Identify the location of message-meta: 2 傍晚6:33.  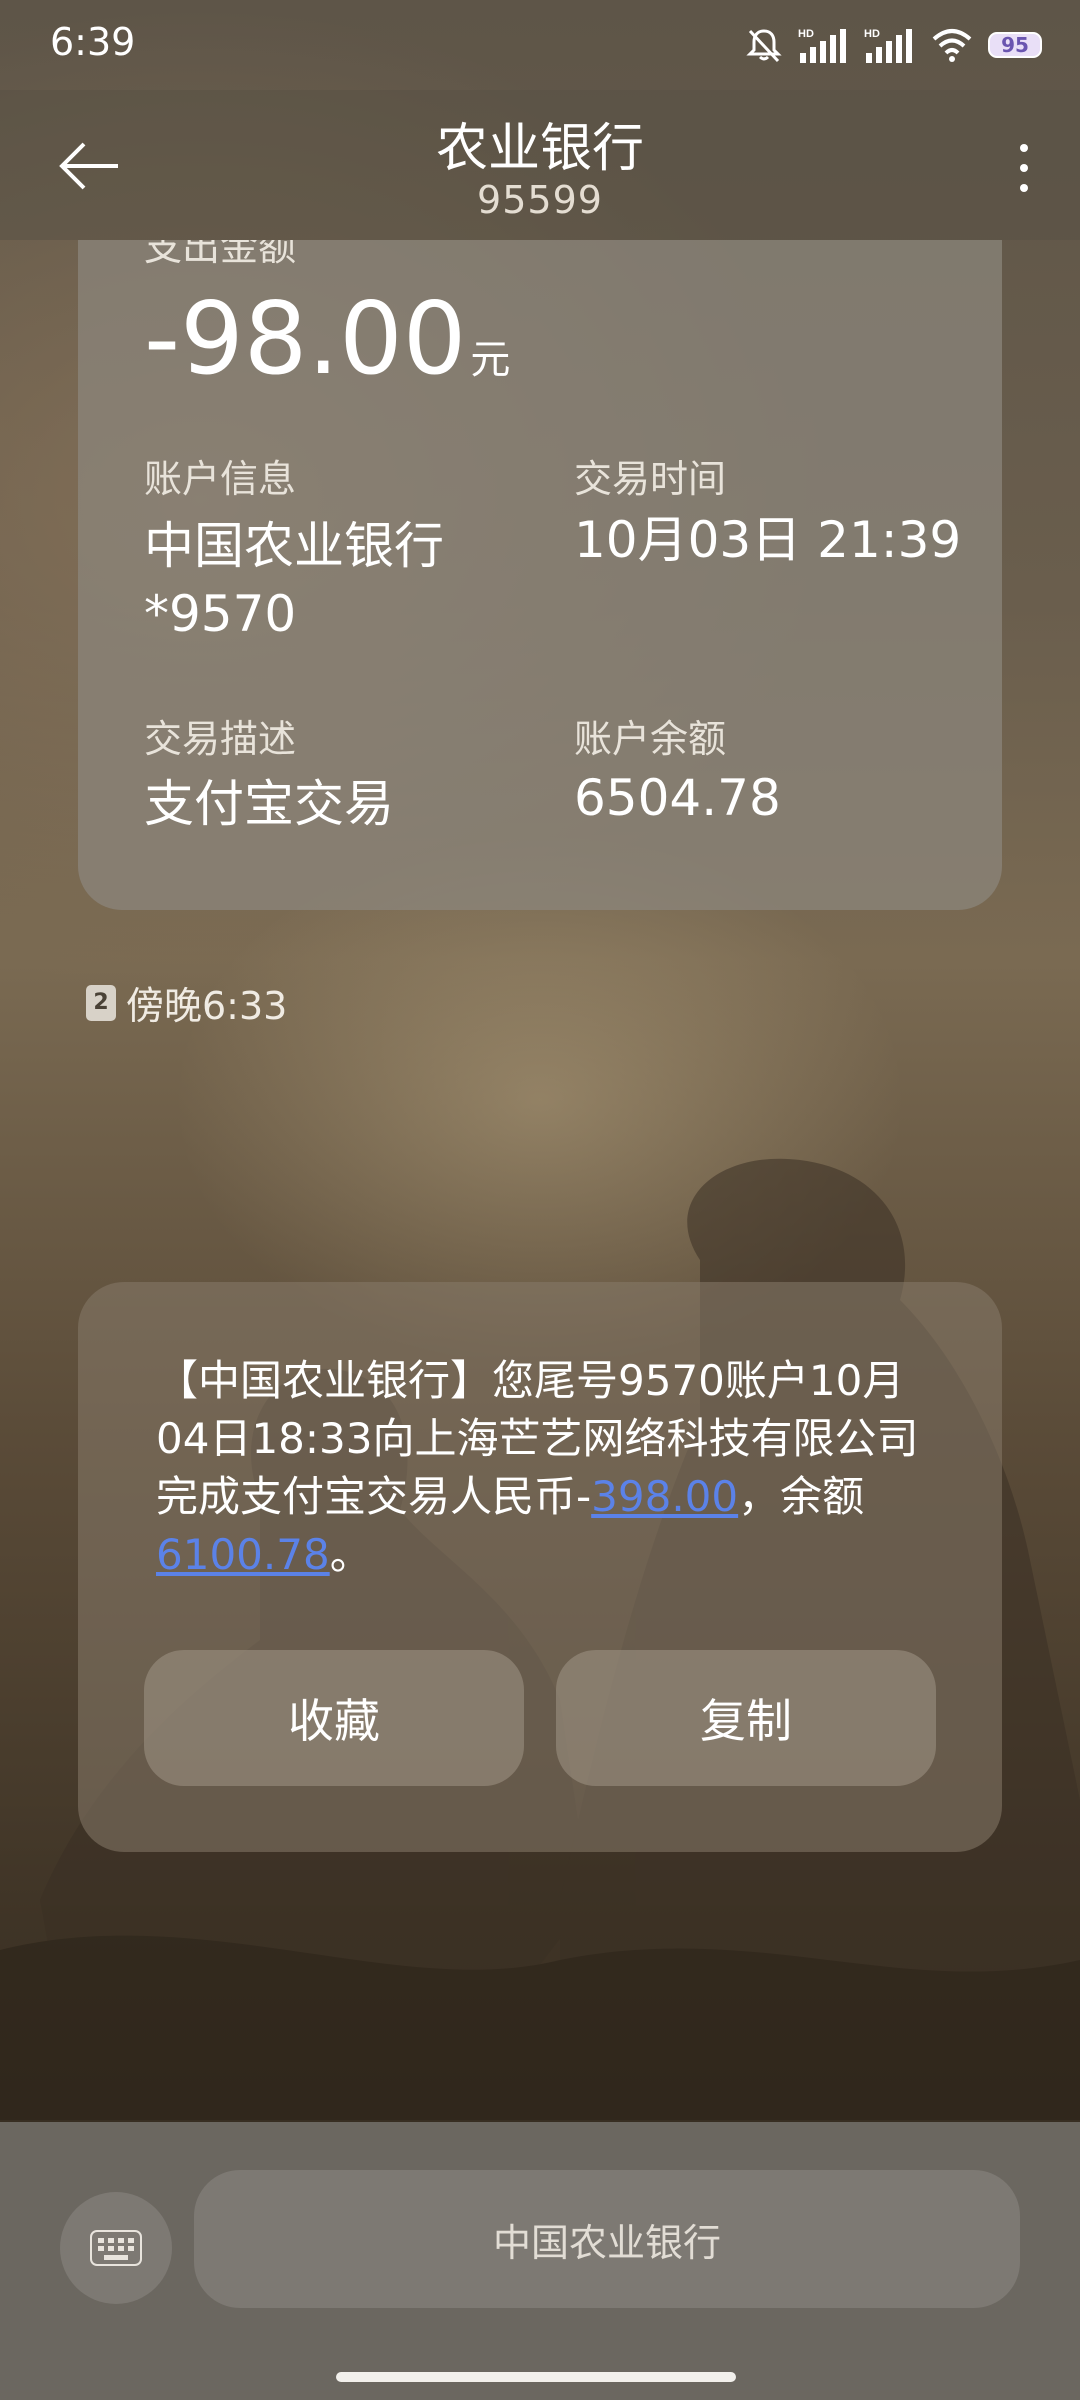
(186, 1002).